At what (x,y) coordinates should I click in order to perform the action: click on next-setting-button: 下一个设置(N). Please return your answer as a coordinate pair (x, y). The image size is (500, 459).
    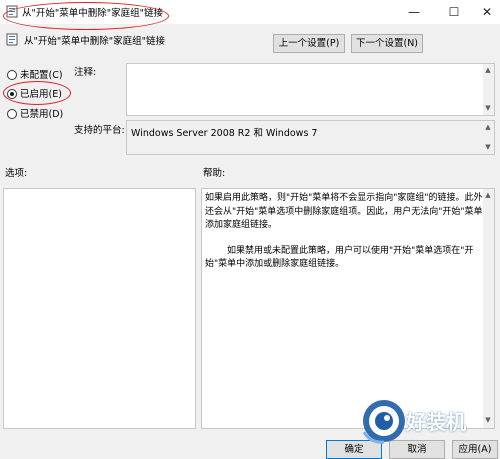
    Looking at the image, I should click on (387, 43).